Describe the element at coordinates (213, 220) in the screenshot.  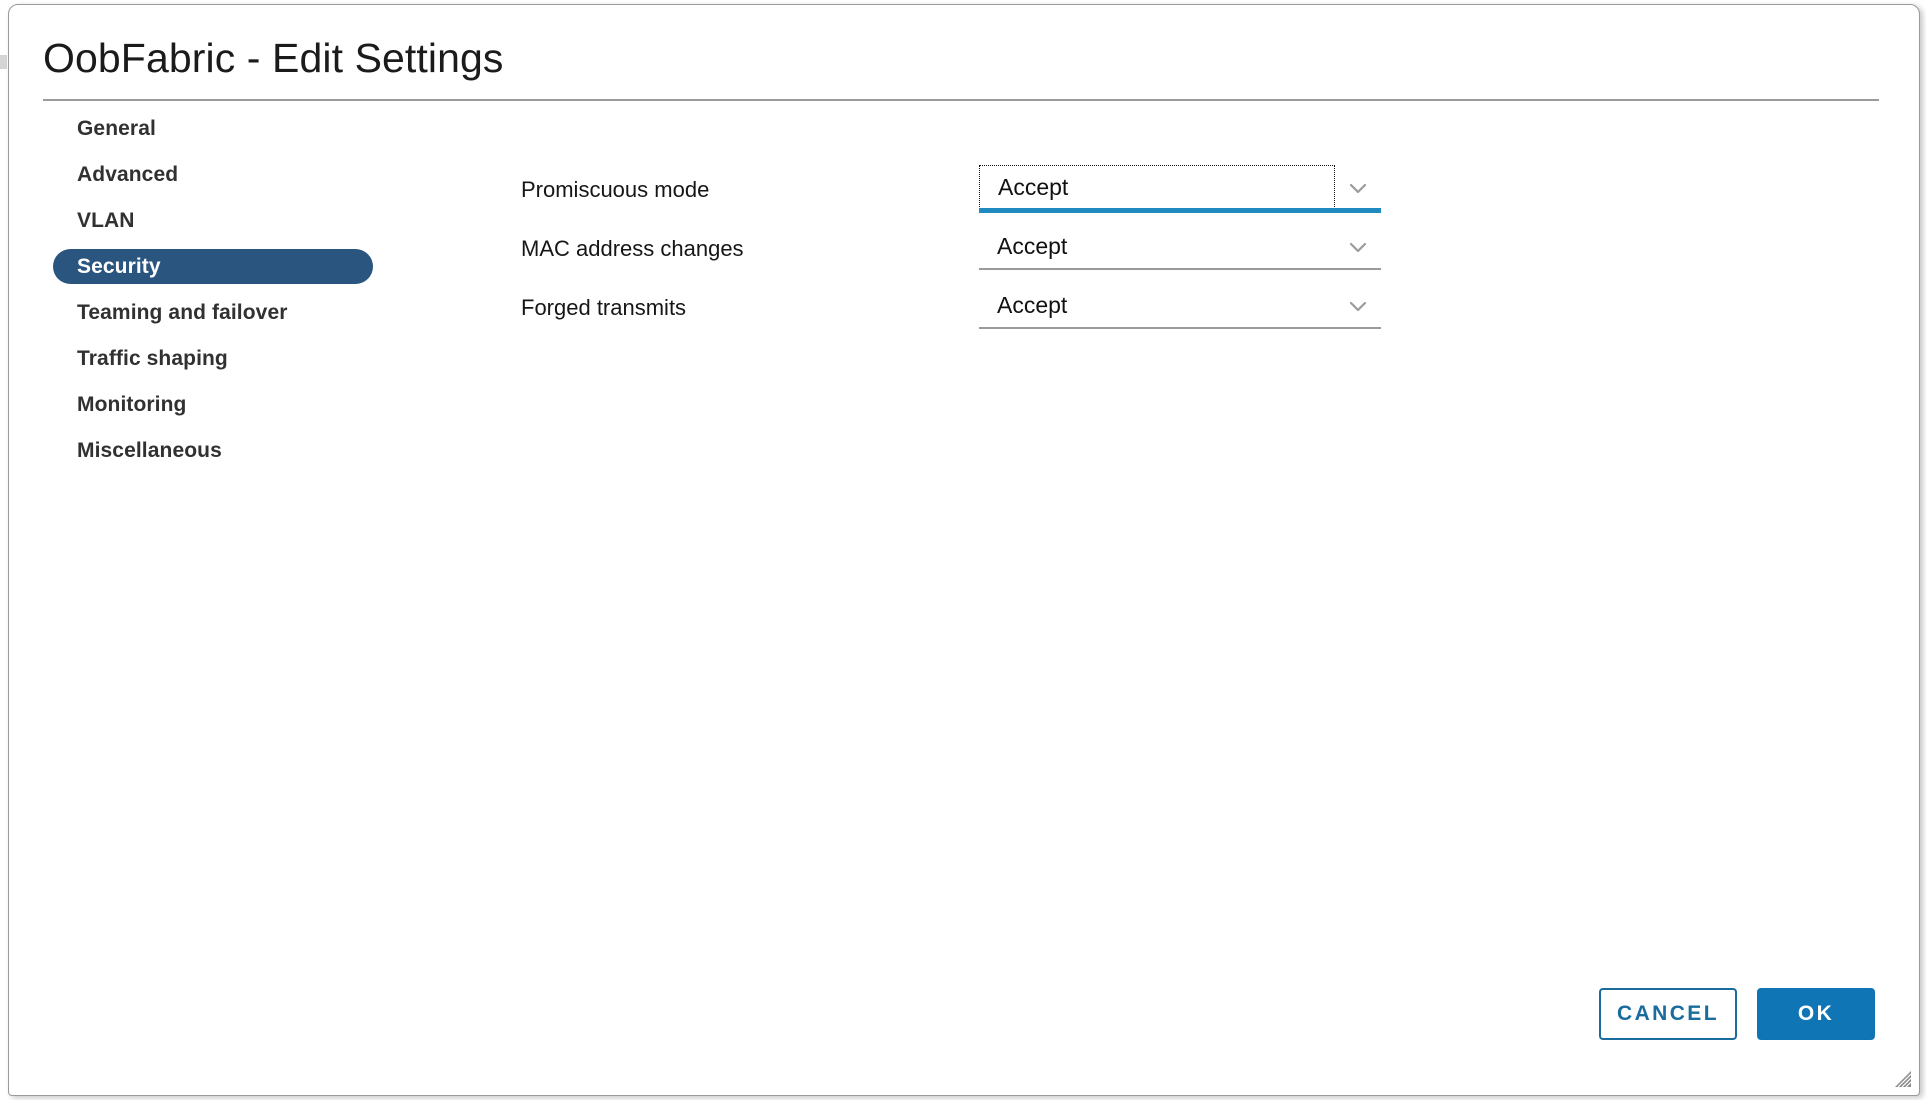
I see `sidebar-item-vlan: VLAN` at that location.